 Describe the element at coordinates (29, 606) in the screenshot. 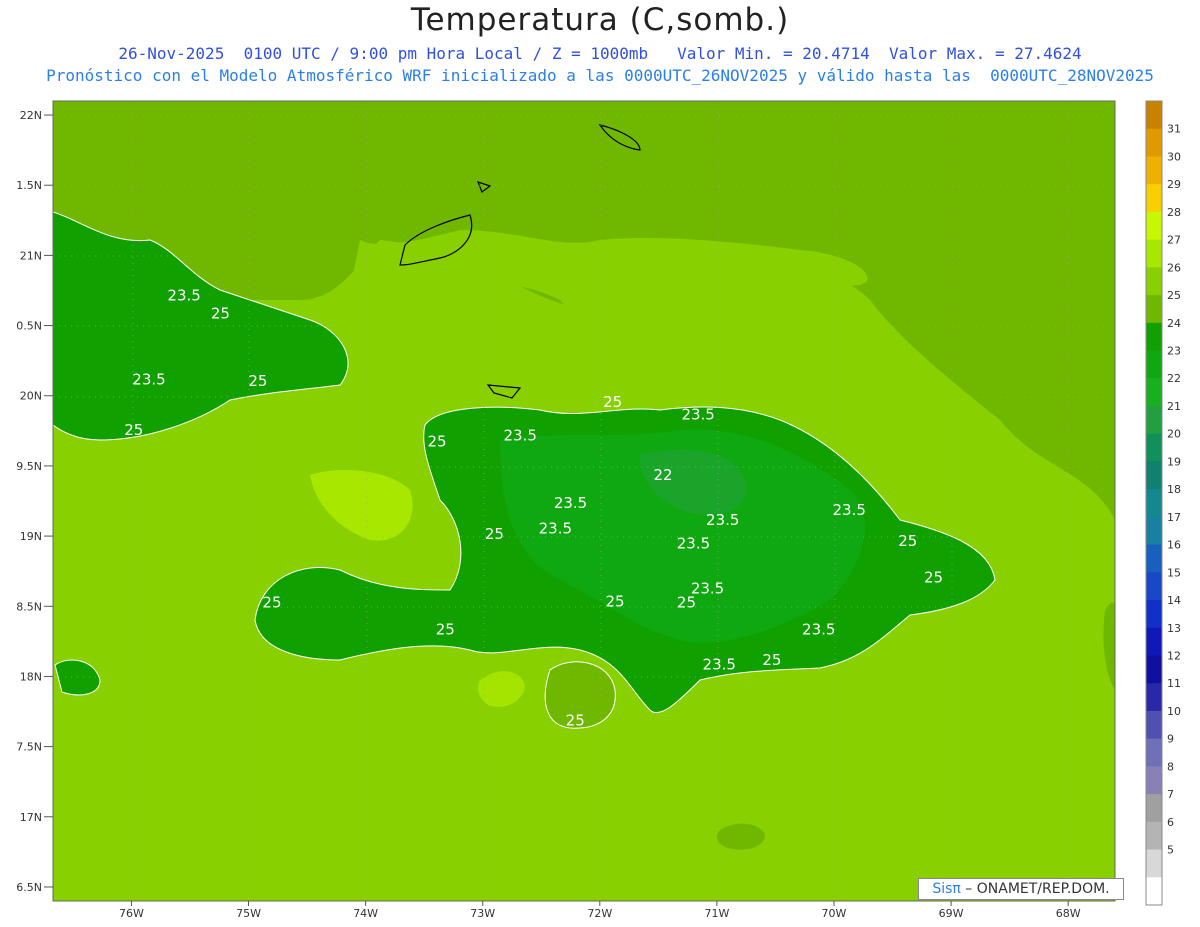

I see `lat-label: 8.5N` at that location.